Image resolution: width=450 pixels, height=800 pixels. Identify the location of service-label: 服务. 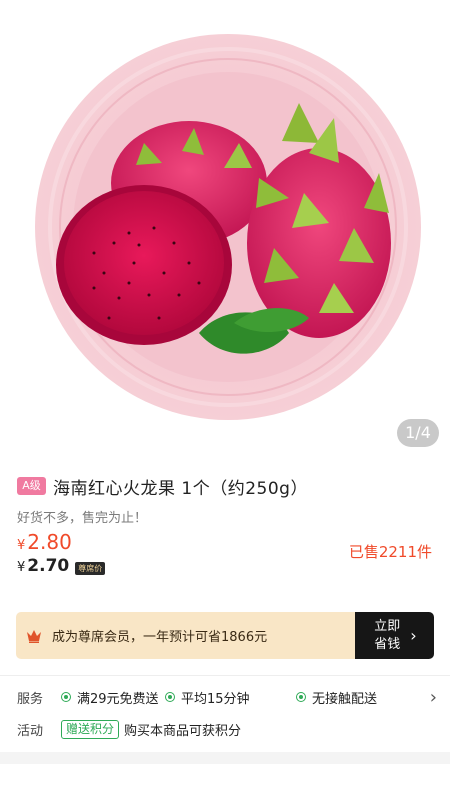
(30, 699).